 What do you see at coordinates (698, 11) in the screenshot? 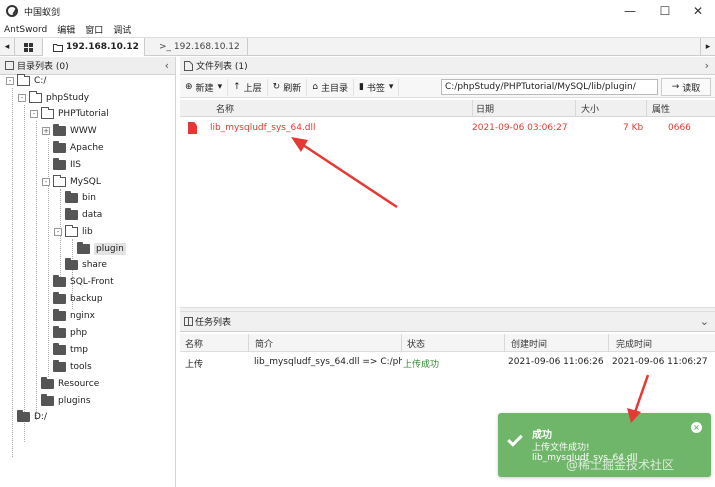
I see `close-button: ✕` at bounding box center [698, 11].